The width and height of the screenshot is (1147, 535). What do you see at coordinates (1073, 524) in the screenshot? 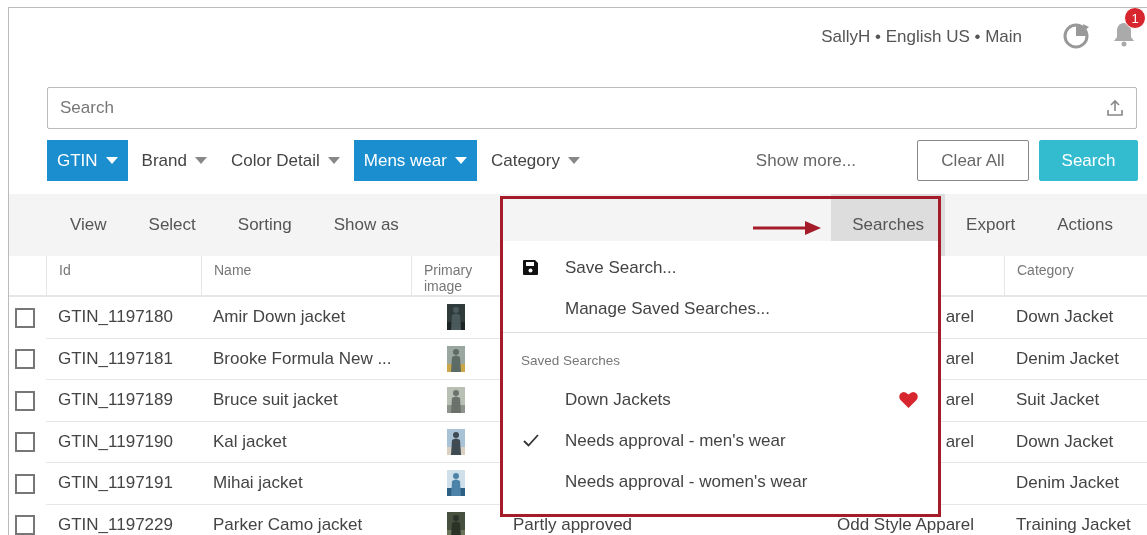
I see `table-cell: Training Jacket` at bounding box center [1073, 524].